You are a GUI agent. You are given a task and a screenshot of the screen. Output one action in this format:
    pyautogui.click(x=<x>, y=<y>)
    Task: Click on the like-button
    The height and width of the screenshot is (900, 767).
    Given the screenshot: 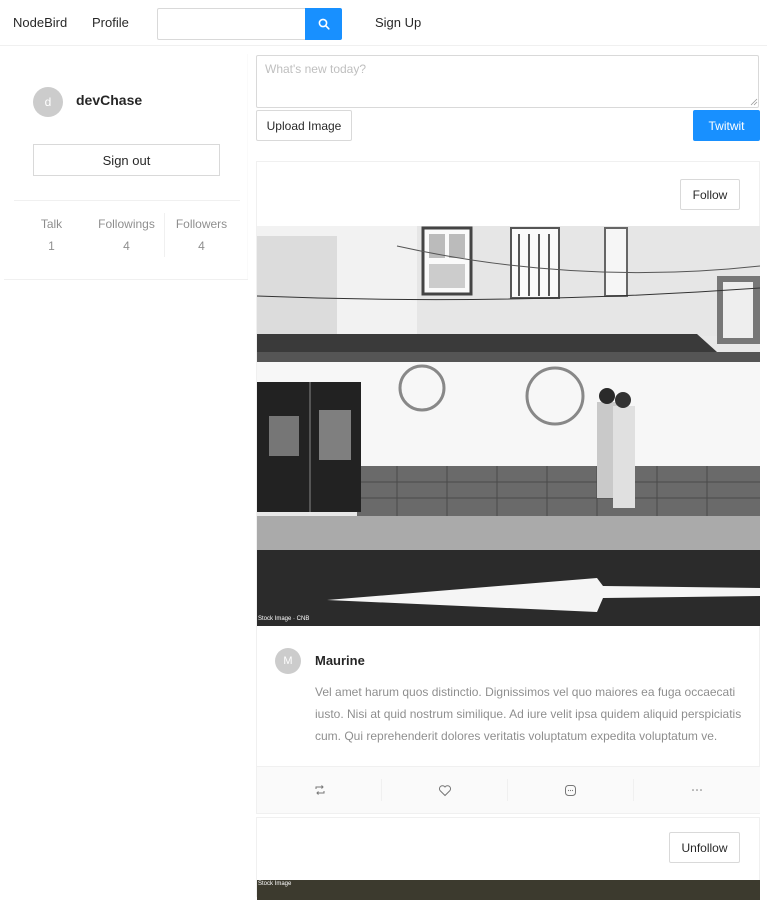 What is the action you would take?
    pyautogui.click(x=444, y=790)
    